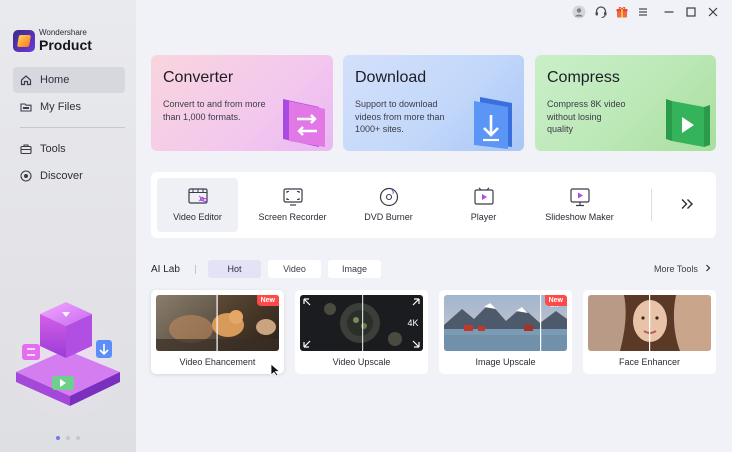 The width and height of the screenshot is (732, 452). I want to click on support-icon, so click(601, 12).